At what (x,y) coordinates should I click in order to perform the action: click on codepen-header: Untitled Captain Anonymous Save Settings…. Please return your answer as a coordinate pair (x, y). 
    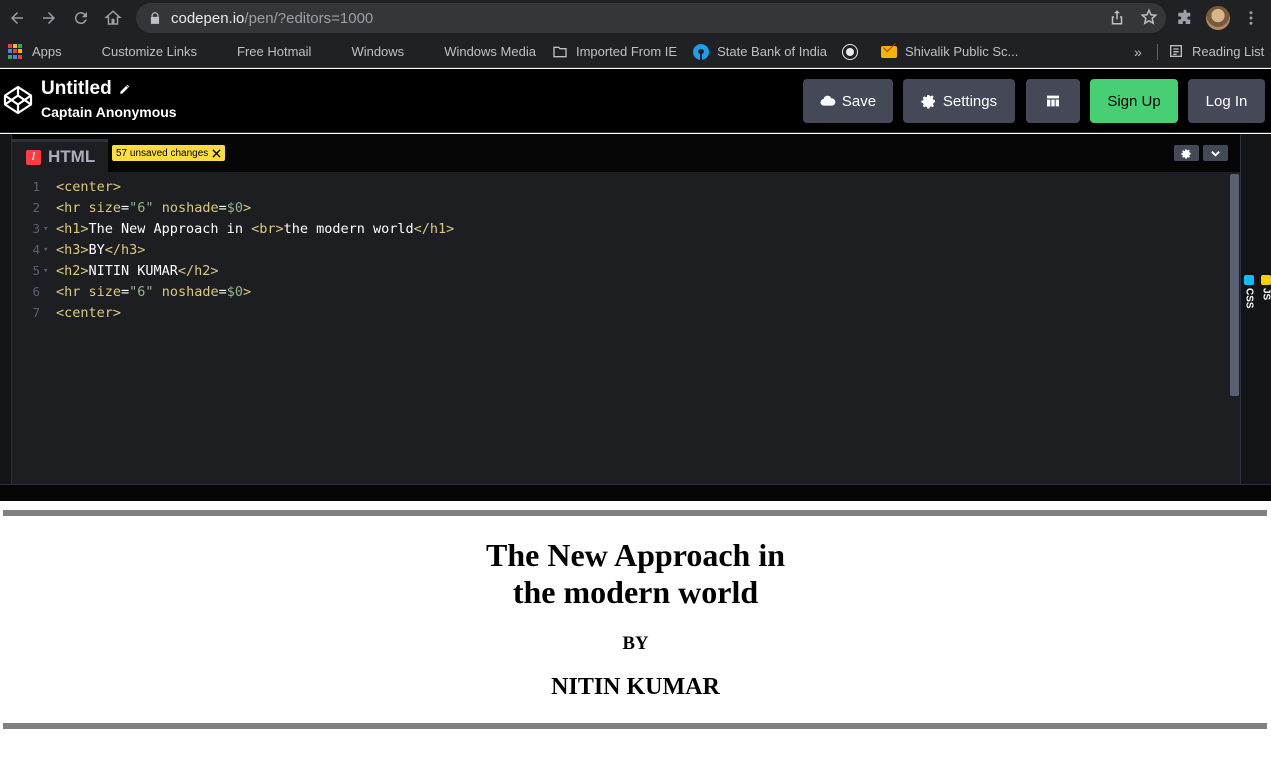
    Looking at the image, I should click on (635, 101).